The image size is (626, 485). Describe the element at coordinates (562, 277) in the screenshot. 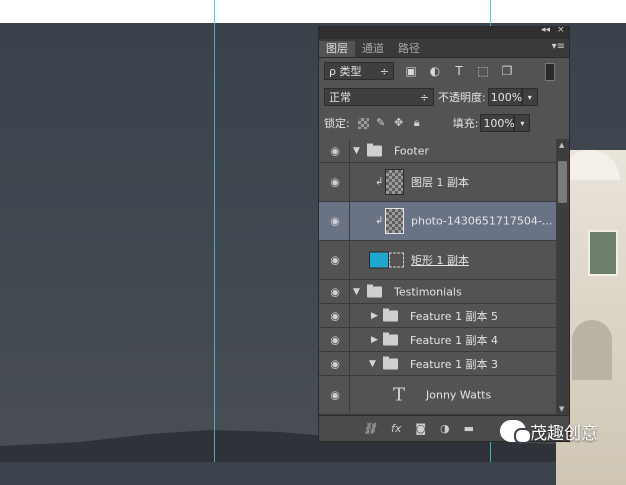

I see `layers-scrollbar: ▲ ▼` at that location.